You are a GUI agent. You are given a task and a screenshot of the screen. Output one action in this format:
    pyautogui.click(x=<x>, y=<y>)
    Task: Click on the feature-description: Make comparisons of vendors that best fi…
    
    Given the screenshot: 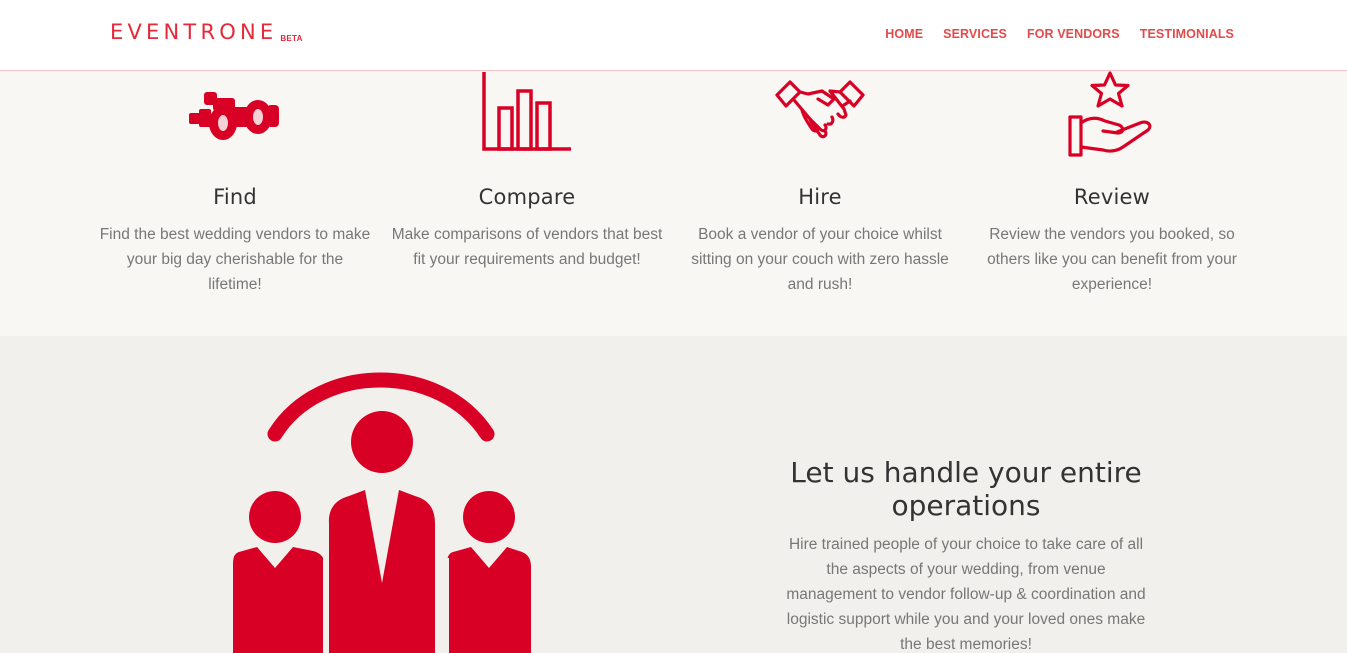 What is the action you would take?
    pyautogui.click(x=527, y=247)
    